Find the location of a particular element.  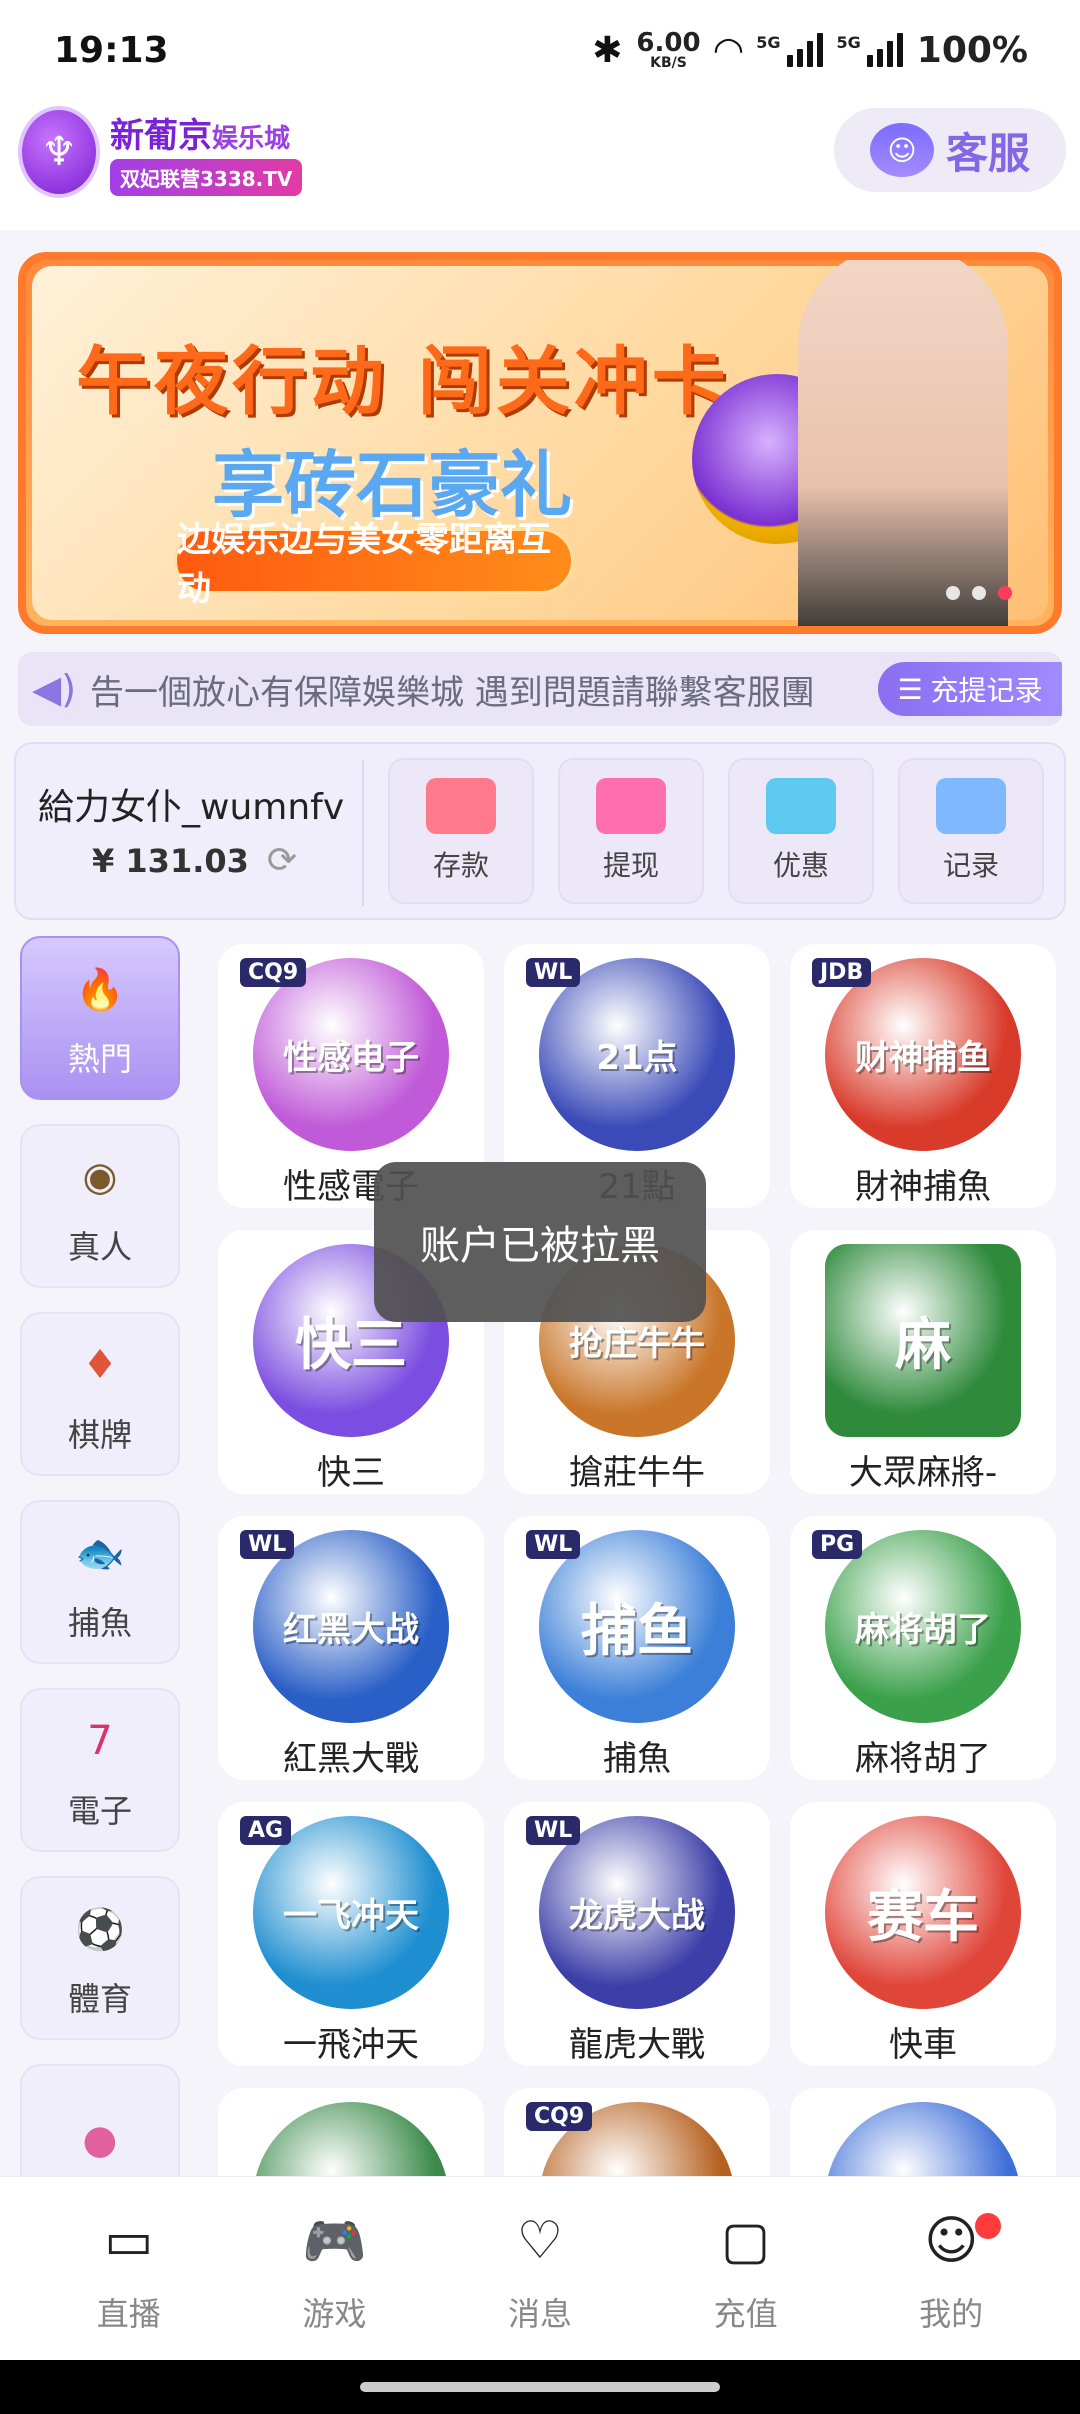

customer-service-button: ☺ 客服 is located at coordinates (950, 150).